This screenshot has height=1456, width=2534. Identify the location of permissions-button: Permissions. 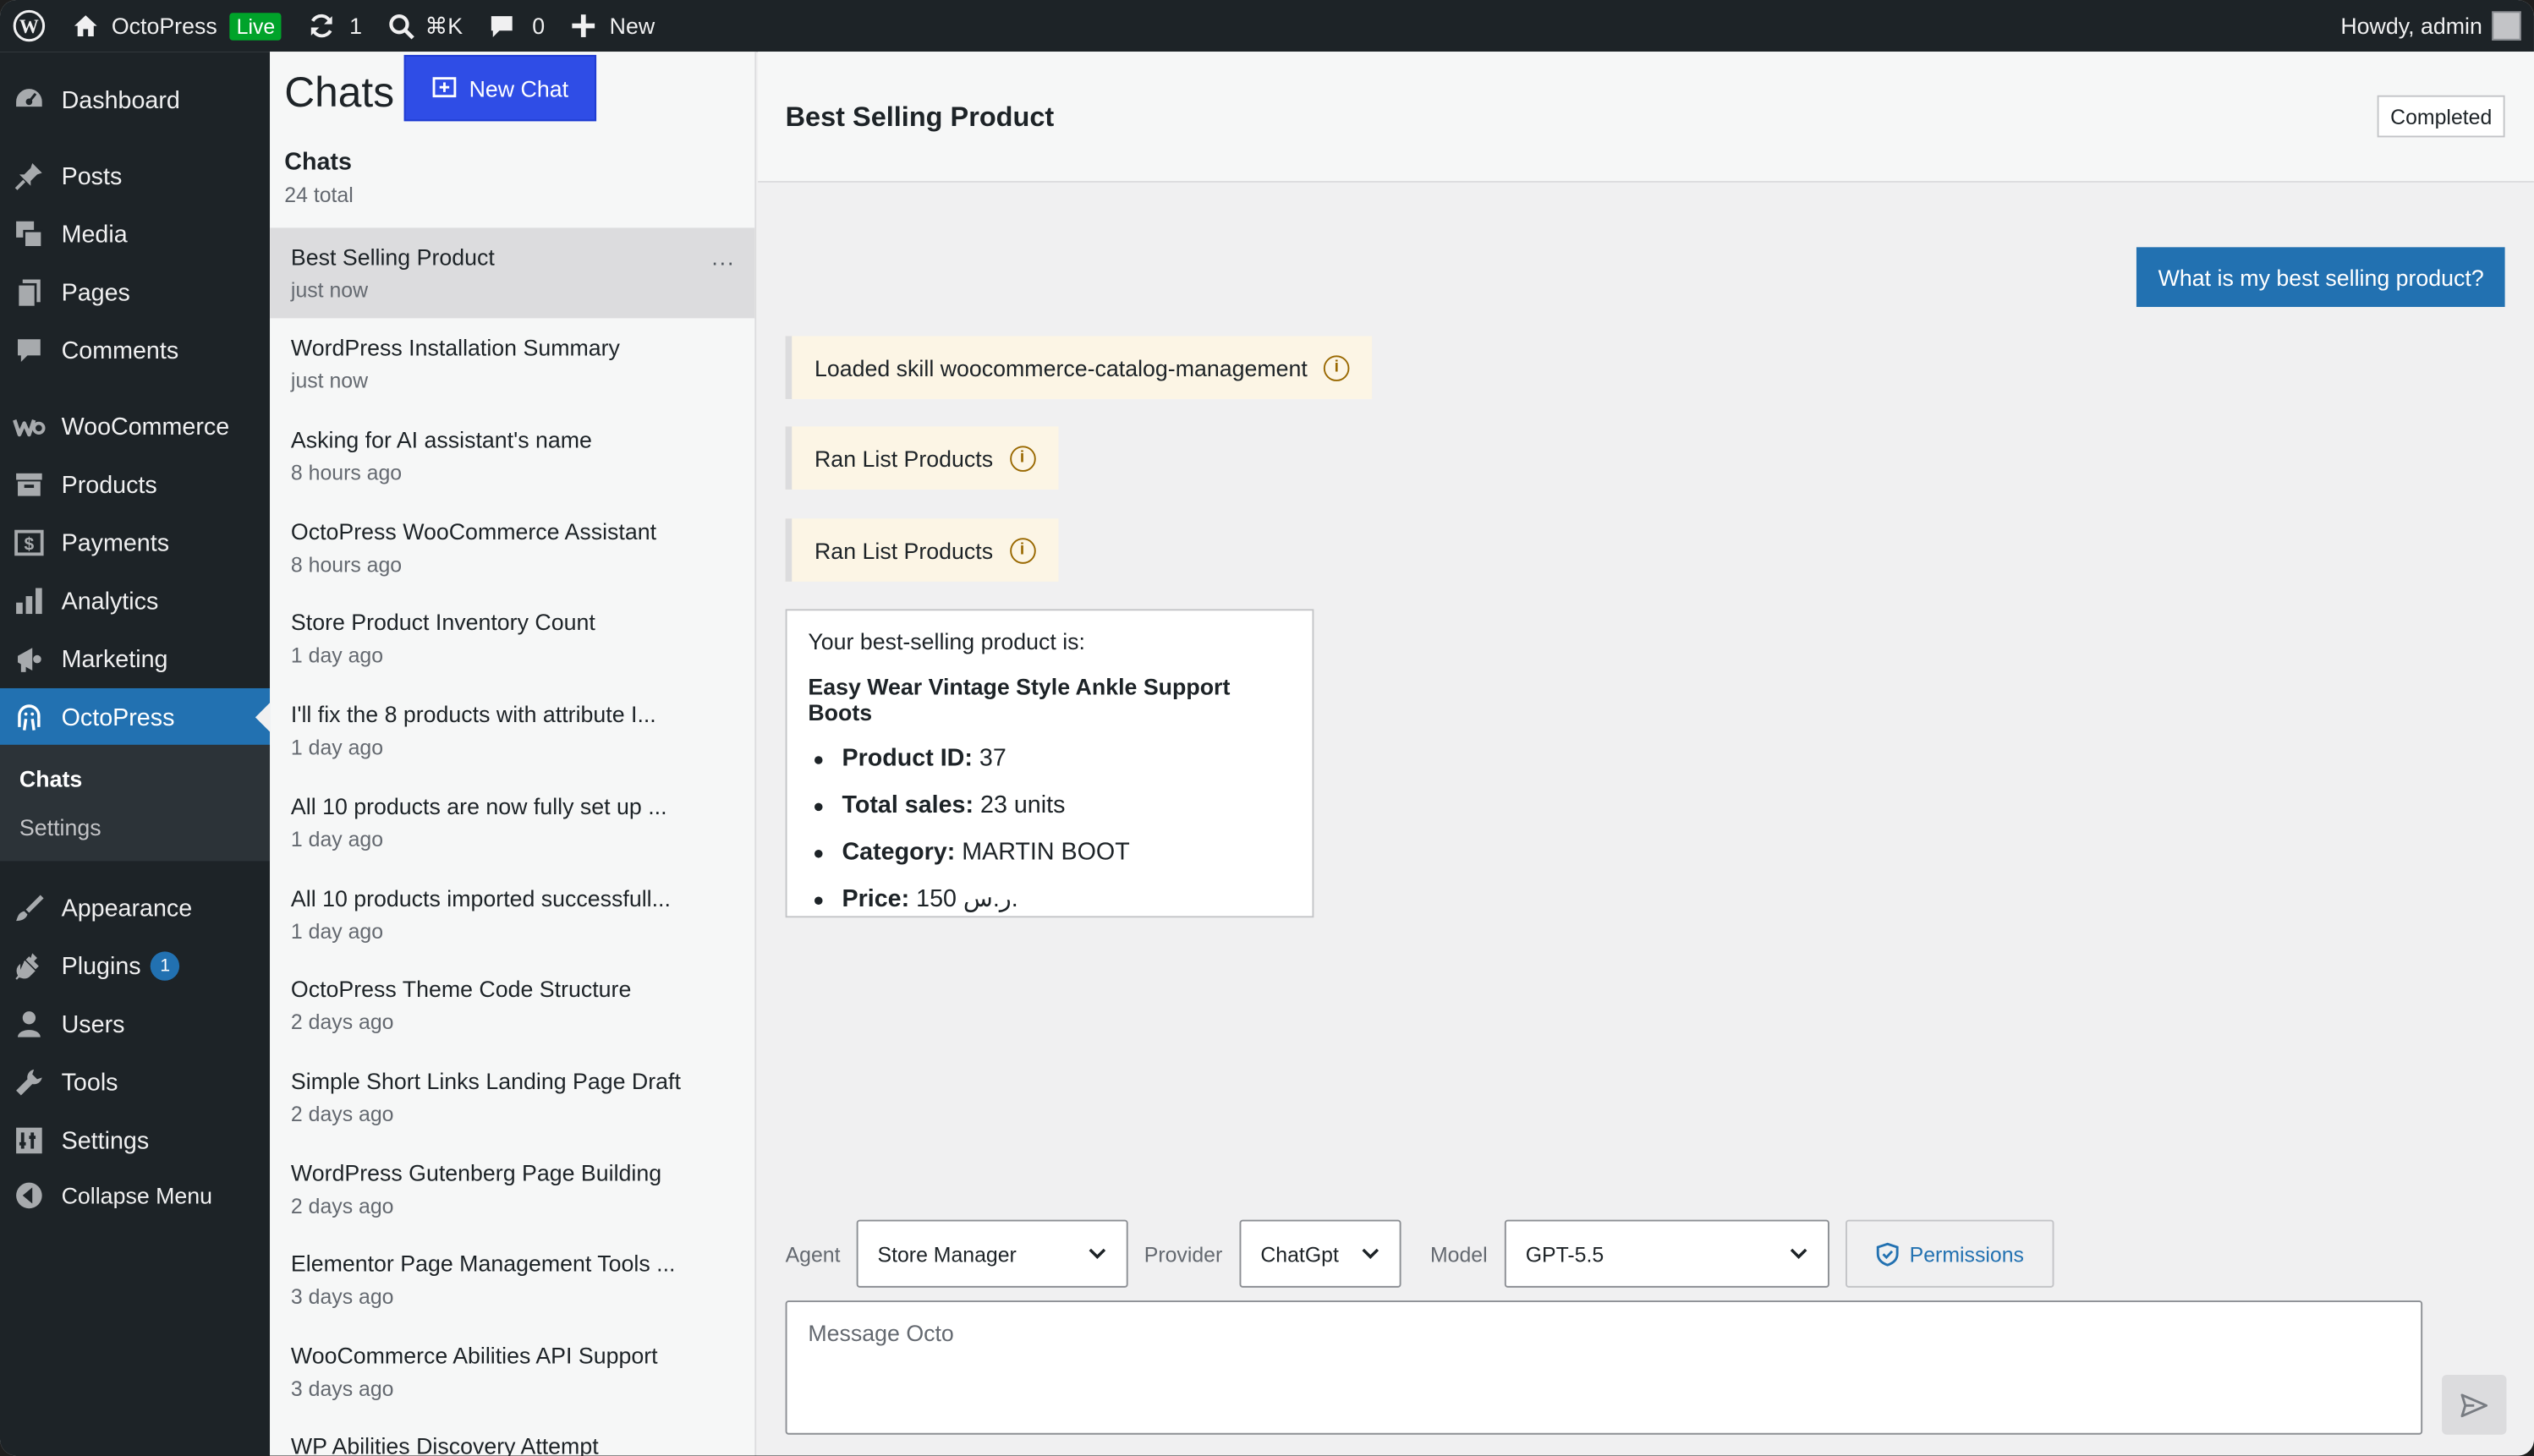
(1950, 1253).